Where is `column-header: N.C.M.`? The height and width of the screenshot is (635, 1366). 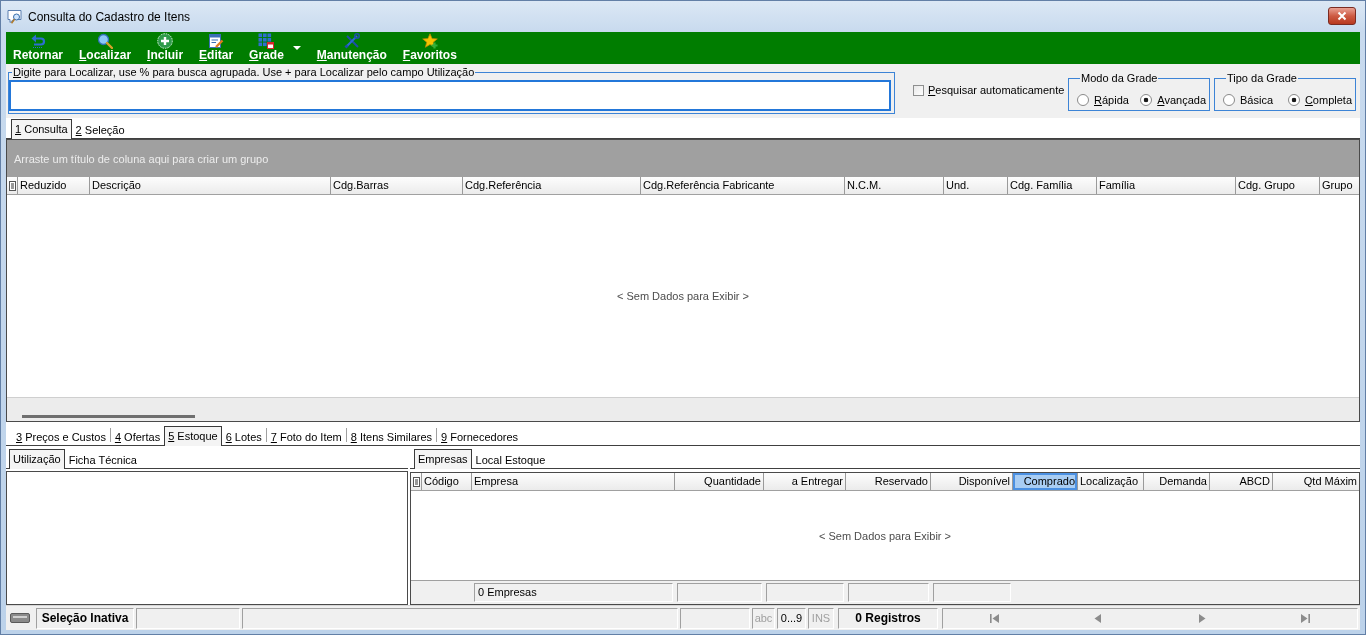 column-header: N.C.M. is located at coordinates (894, 185).